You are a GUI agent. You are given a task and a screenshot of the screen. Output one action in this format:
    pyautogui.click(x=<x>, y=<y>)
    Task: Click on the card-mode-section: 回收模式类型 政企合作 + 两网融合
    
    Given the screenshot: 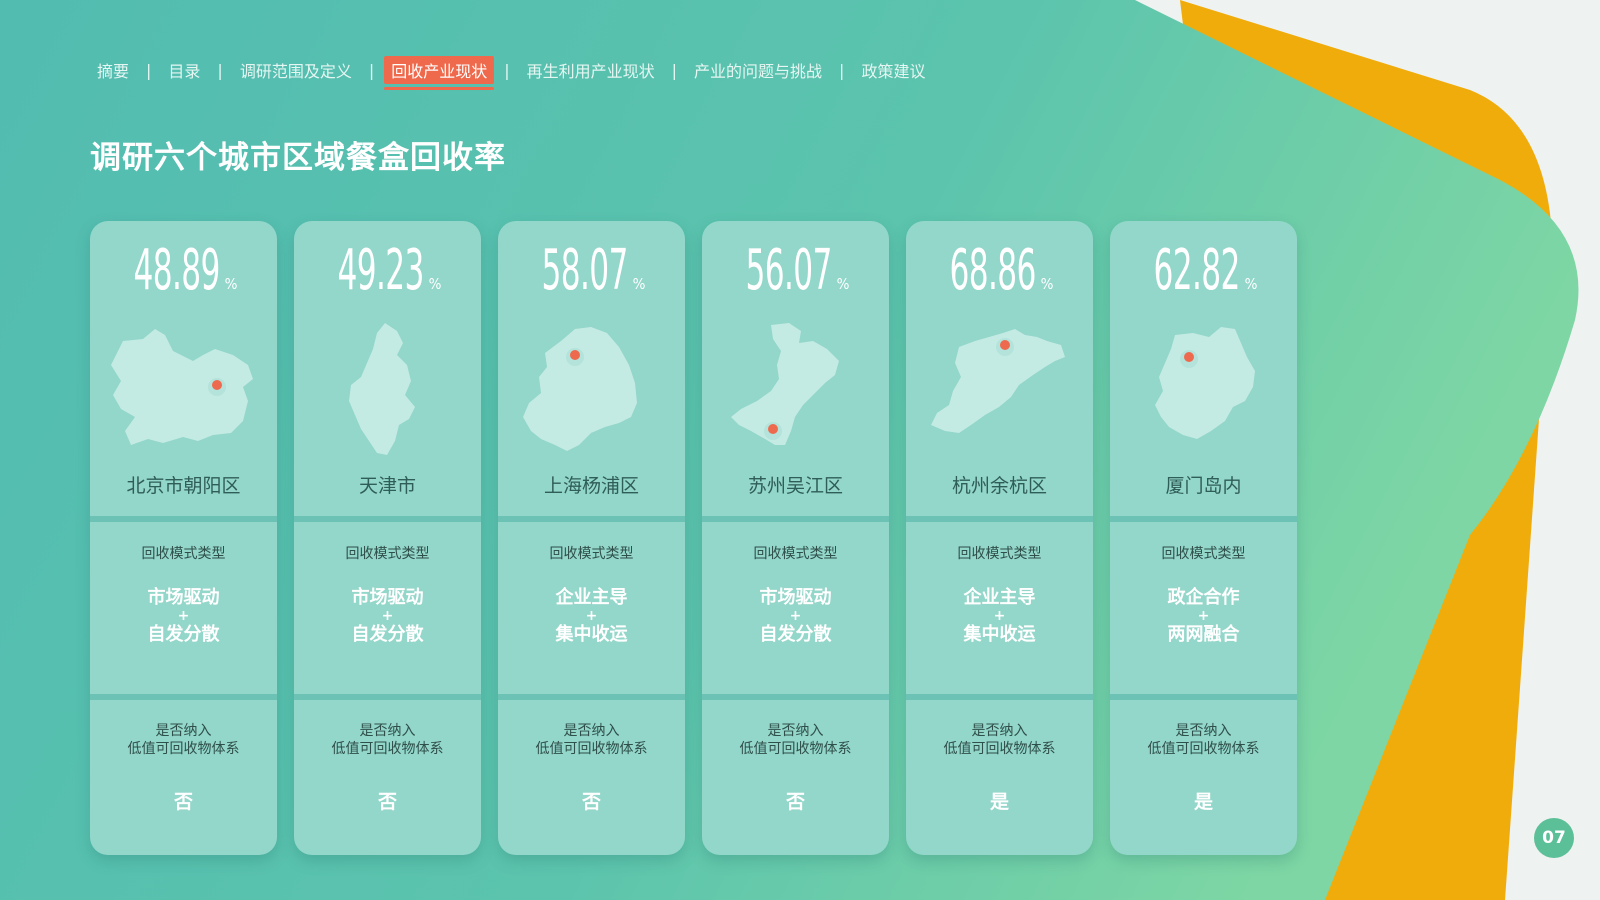 What is the action you would take?
    pyautogui.click(x=1203, y=608)
    